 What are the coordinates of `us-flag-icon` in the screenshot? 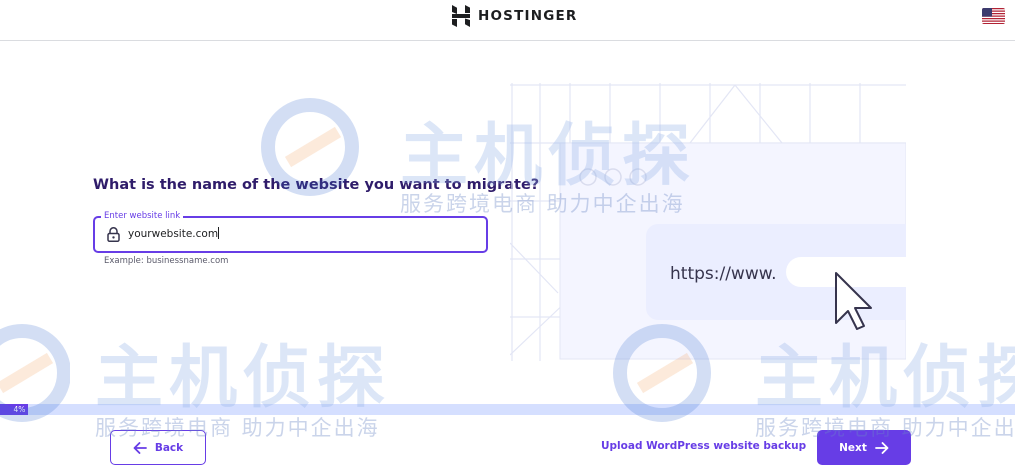 It's located at (993, 16).